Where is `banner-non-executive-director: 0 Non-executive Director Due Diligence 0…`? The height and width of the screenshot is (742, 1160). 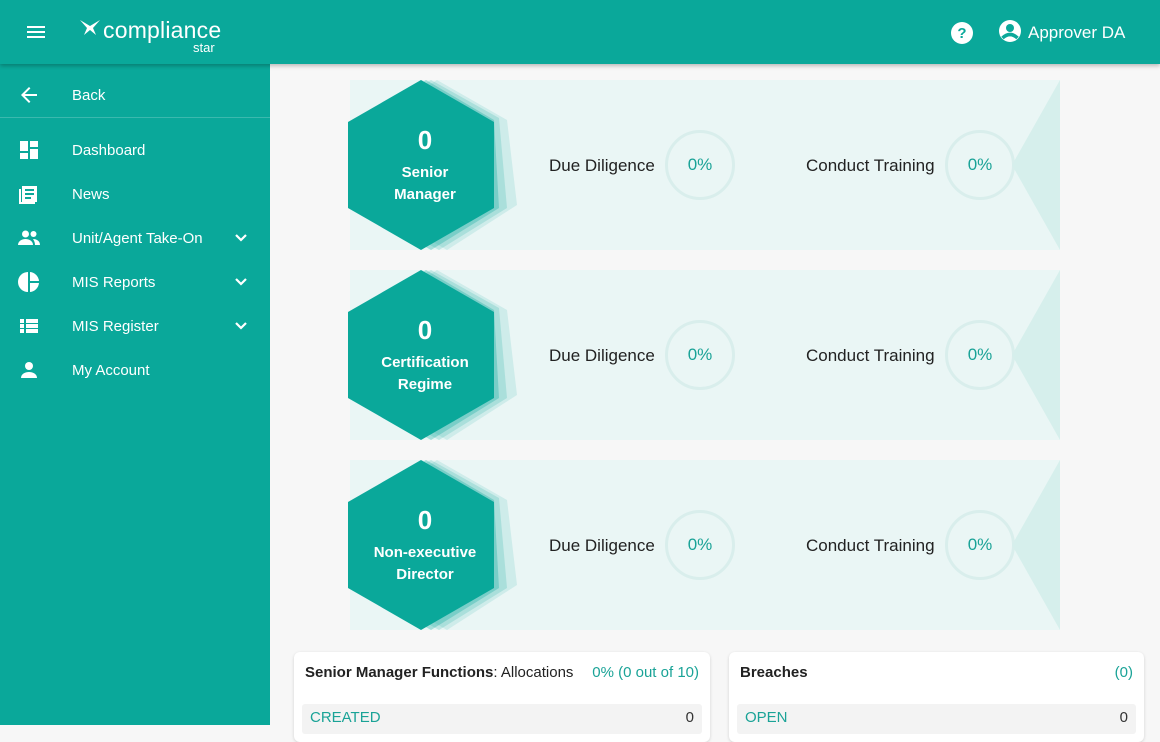
banner-non-executive-director: 0 Non-executive Director Due Diligence 0… is located at coordinates (704, 545).